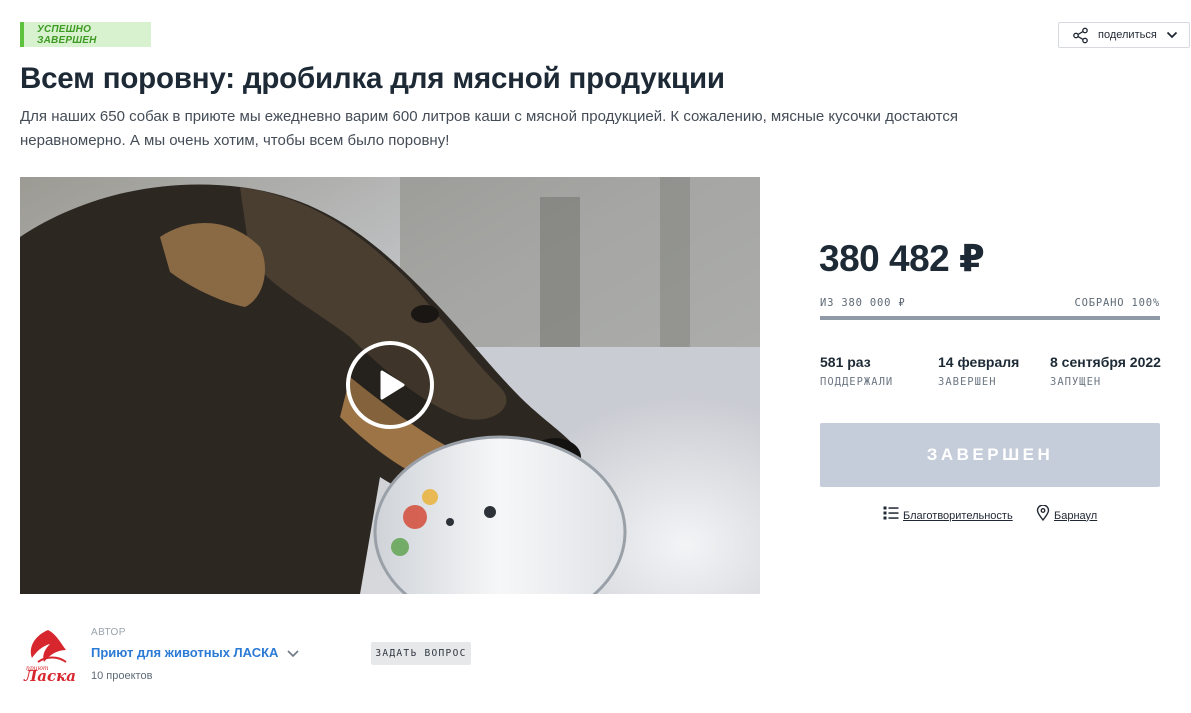 The height and width of the screenshot is (713, 1191). I want to click on finished-button: ЗАВЕРШЕН, so click(990, 455).